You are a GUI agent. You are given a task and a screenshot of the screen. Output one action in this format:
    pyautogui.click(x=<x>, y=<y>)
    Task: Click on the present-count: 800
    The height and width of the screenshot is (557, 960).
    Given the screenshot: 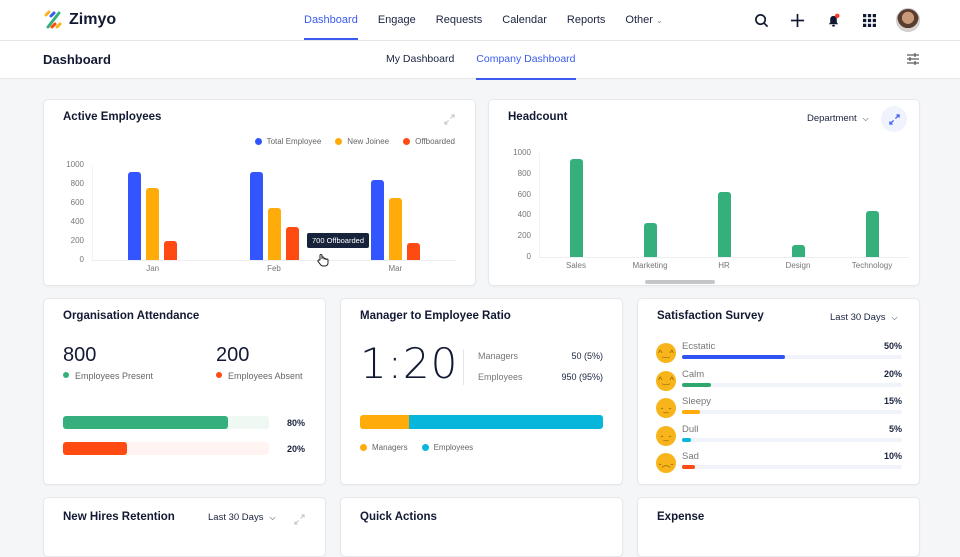 What is the action you would take?
    pyautogui.click(x=80, y=355)
    